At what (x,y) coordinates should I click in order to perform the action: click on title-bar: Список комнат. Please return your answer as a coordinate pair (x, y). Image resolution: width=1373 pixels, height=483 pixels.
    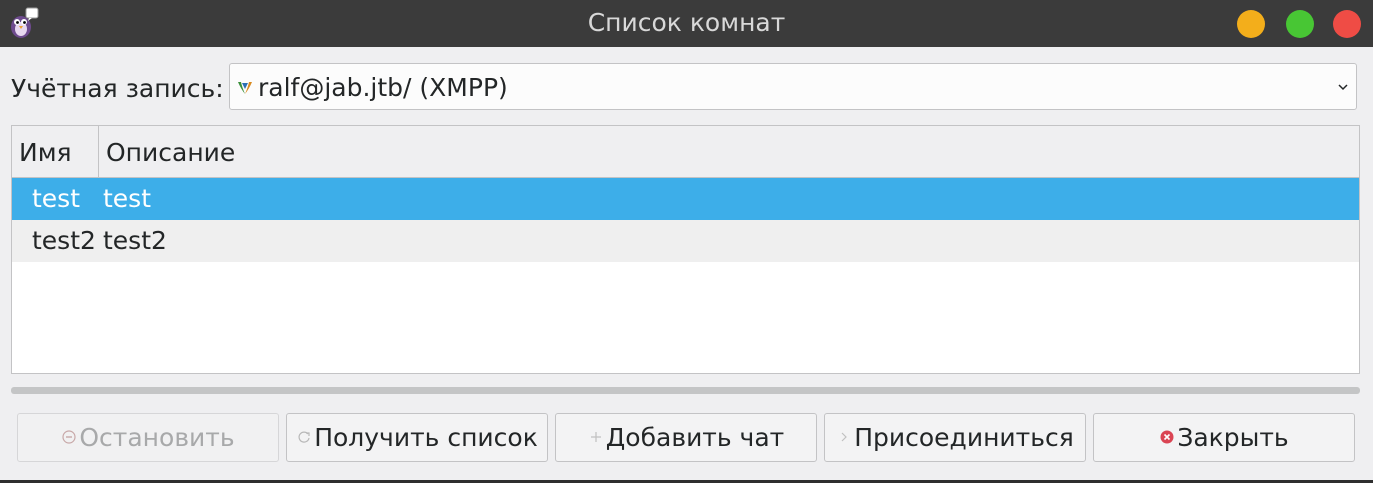
    Looking at the image, I should click on (686, 23).